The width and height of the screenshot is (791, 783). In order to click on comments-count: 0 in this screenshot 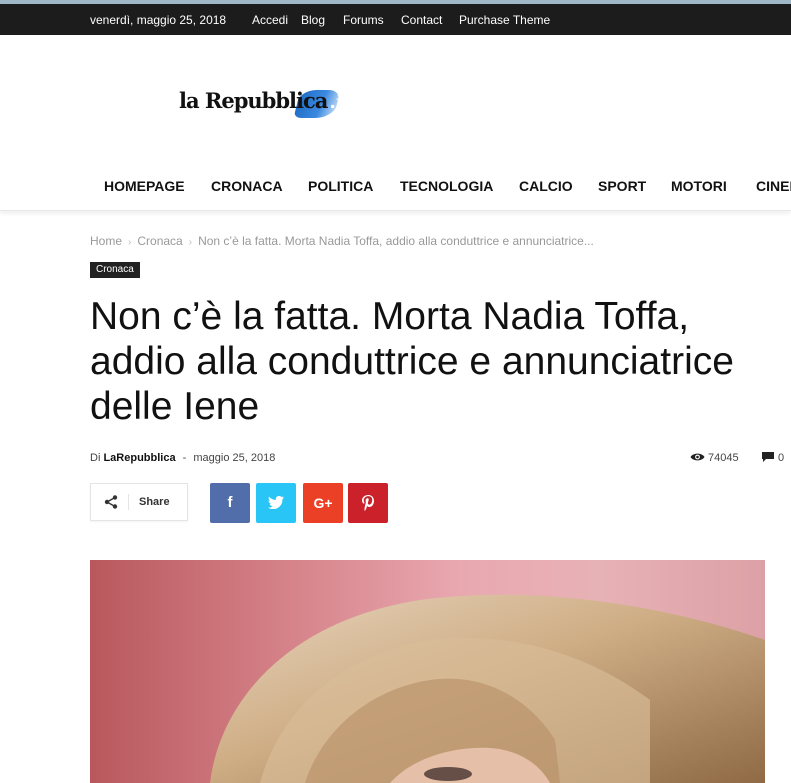, I will do `click(773, 458)`.